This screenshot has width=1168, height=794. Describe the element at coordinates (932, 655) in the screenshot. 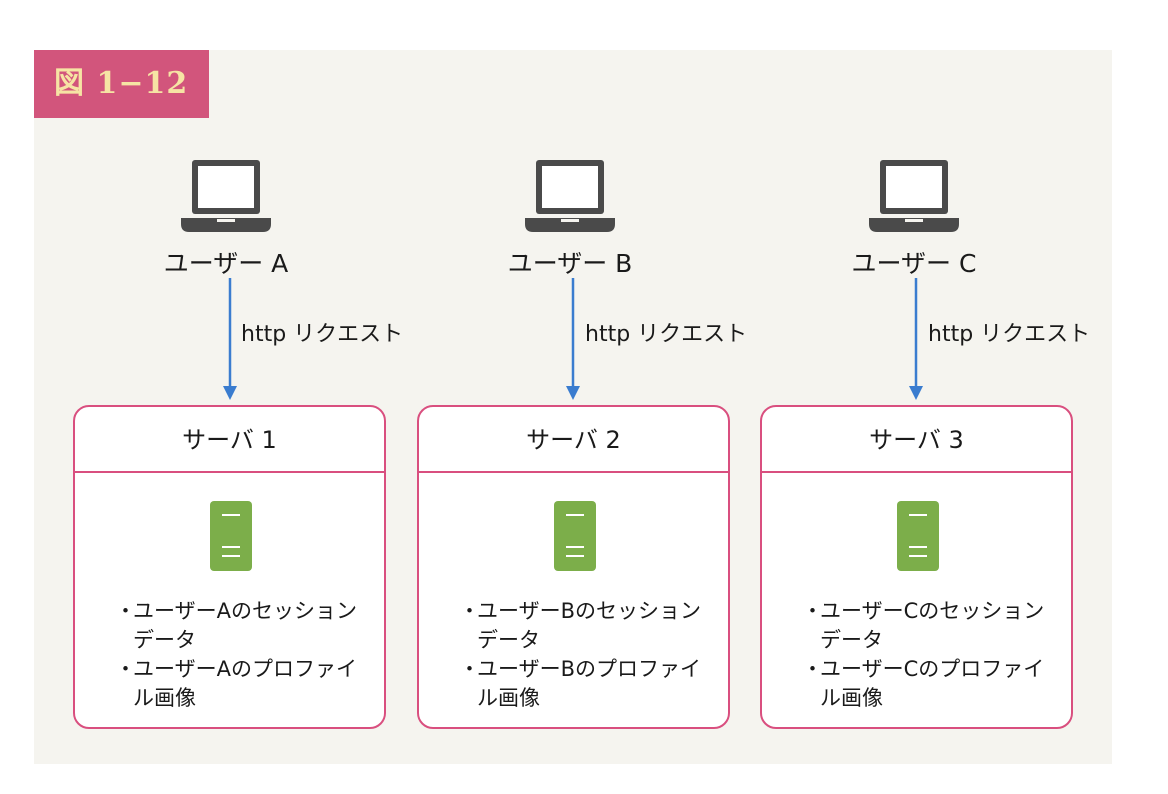

I see `server-notes: ・ユーザーCのセッションデータ ・ユーザーCのプロファイル画像` at that location.